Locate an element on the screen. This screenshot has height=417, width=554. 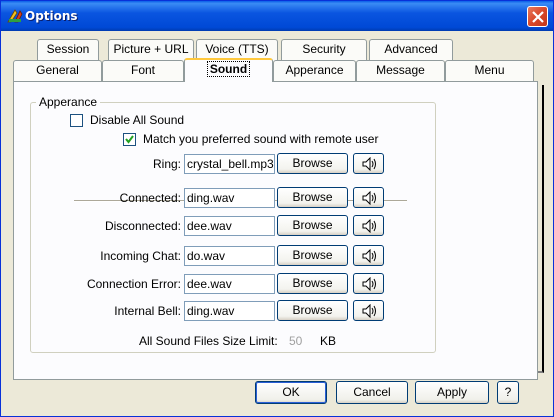
close-icon is located at coordinates (538, 17).